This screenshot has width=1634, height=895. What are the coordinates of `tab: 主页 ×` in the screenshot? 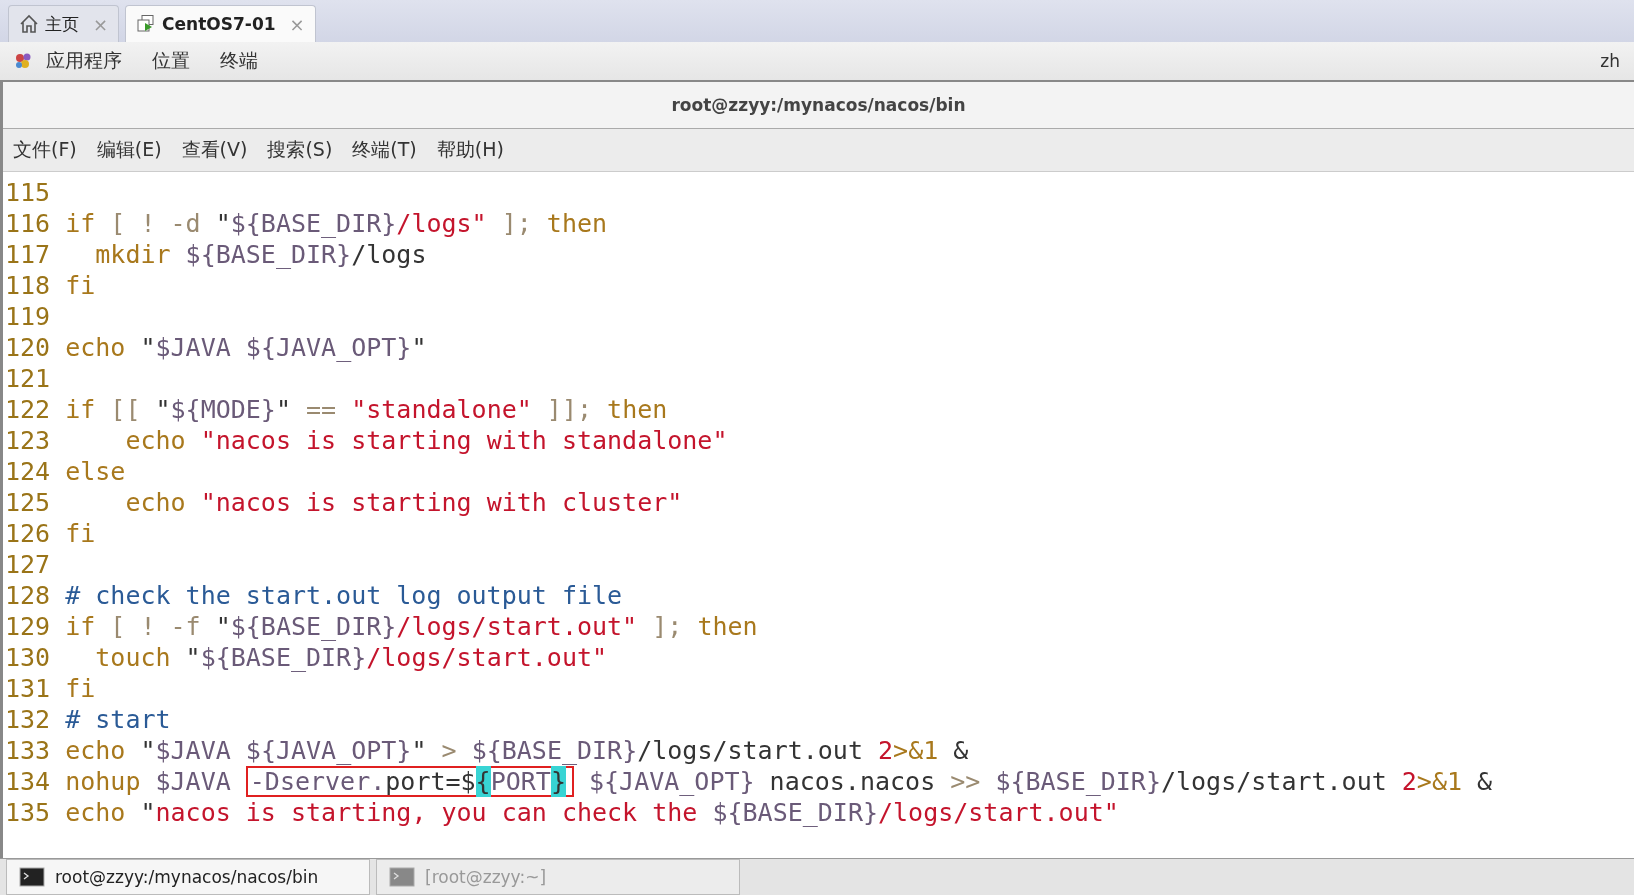 It's located at (64, 23).